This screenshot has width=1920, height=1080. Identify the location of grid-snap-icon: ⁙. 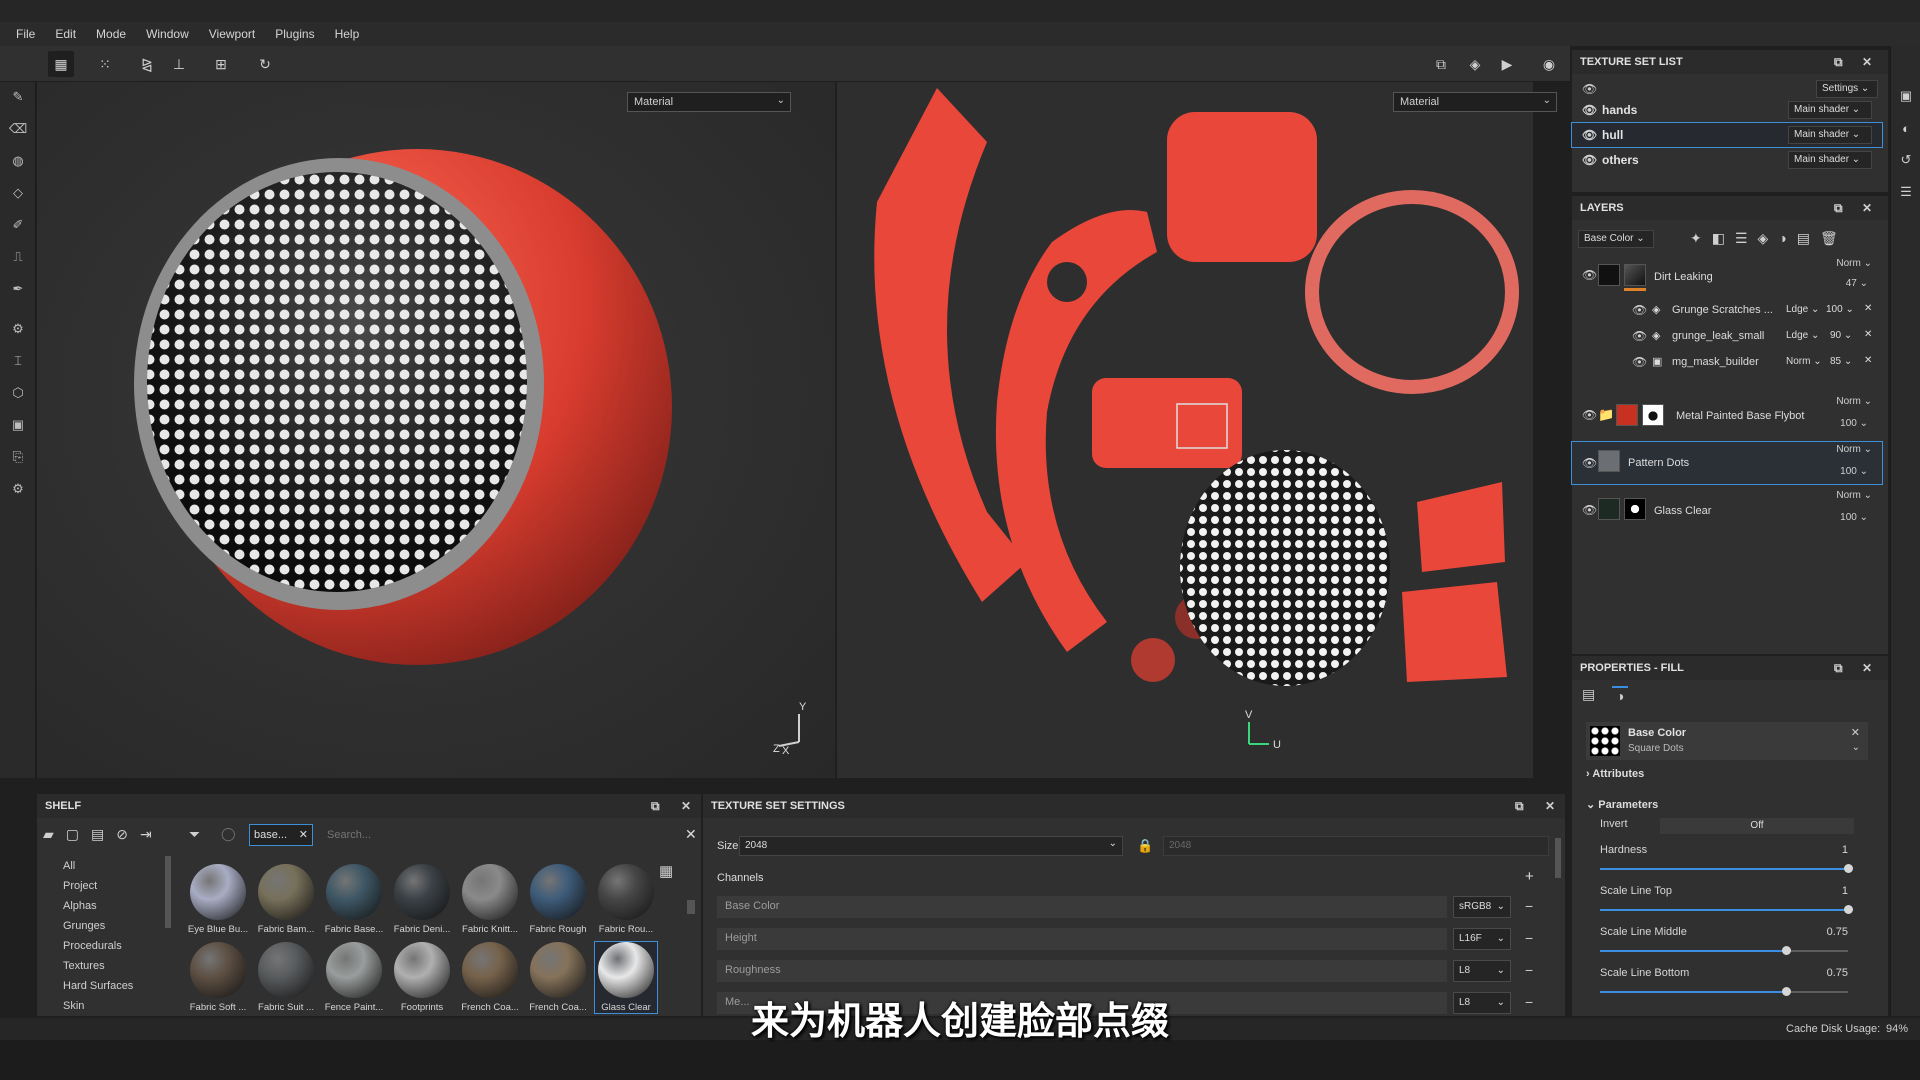
(105, 64).